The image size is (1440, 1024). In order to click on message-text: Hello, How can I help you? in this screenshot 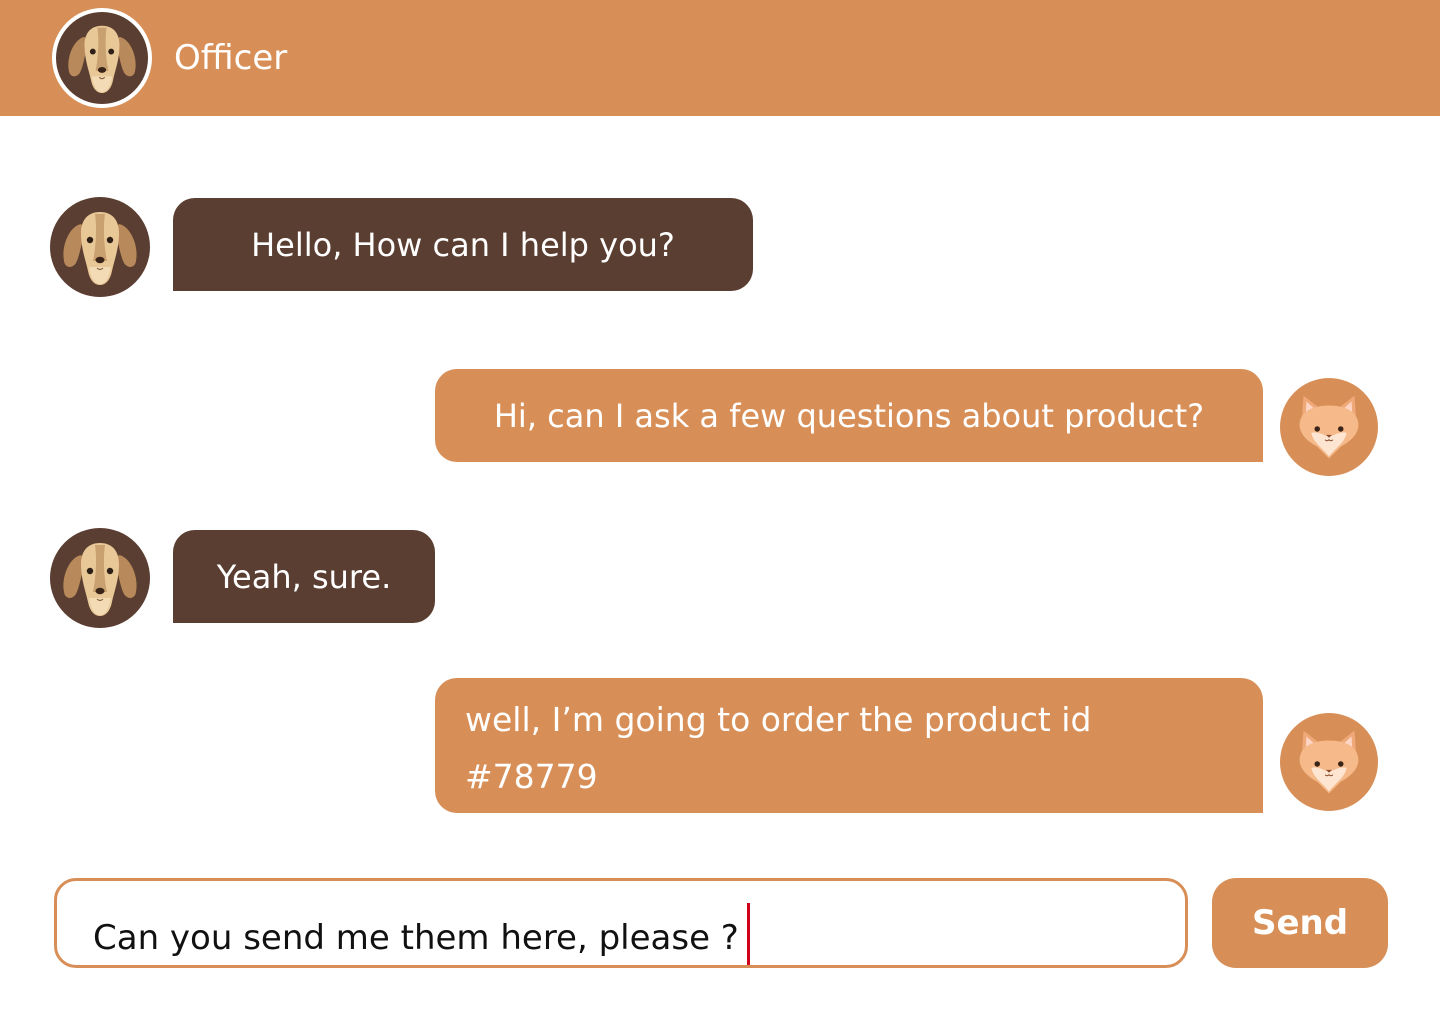, I will do `click(463, 244)`.